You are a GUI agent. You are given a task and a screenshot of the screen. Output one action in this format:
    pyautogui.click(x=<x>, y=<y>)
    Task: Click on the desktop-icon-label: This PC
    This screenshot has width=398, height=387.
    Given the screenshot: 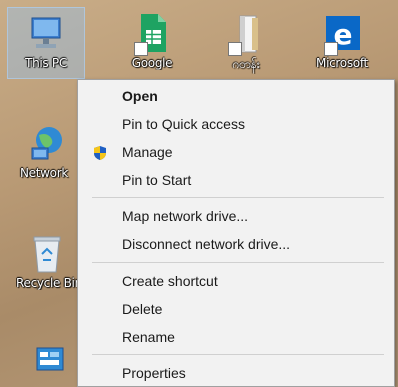 What is the action you would take?
    pyautogui.click(x=46, y=63)
    